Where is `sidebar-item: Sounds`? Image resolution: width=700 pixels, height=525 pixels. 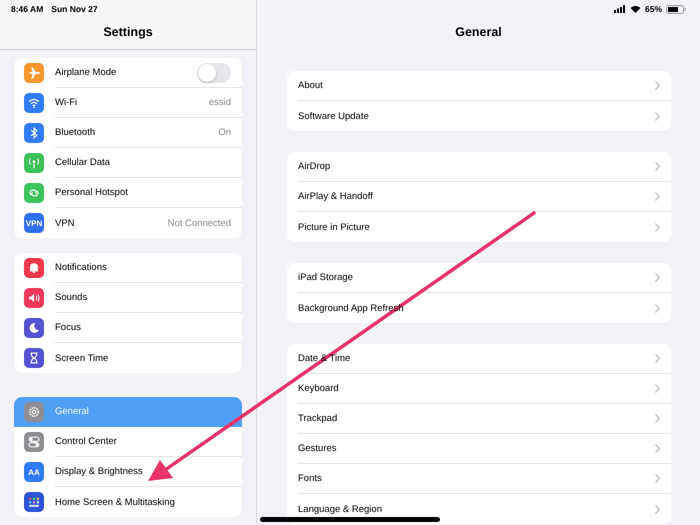
sidebar-item: Sounds is located at coordinates (128, 298).